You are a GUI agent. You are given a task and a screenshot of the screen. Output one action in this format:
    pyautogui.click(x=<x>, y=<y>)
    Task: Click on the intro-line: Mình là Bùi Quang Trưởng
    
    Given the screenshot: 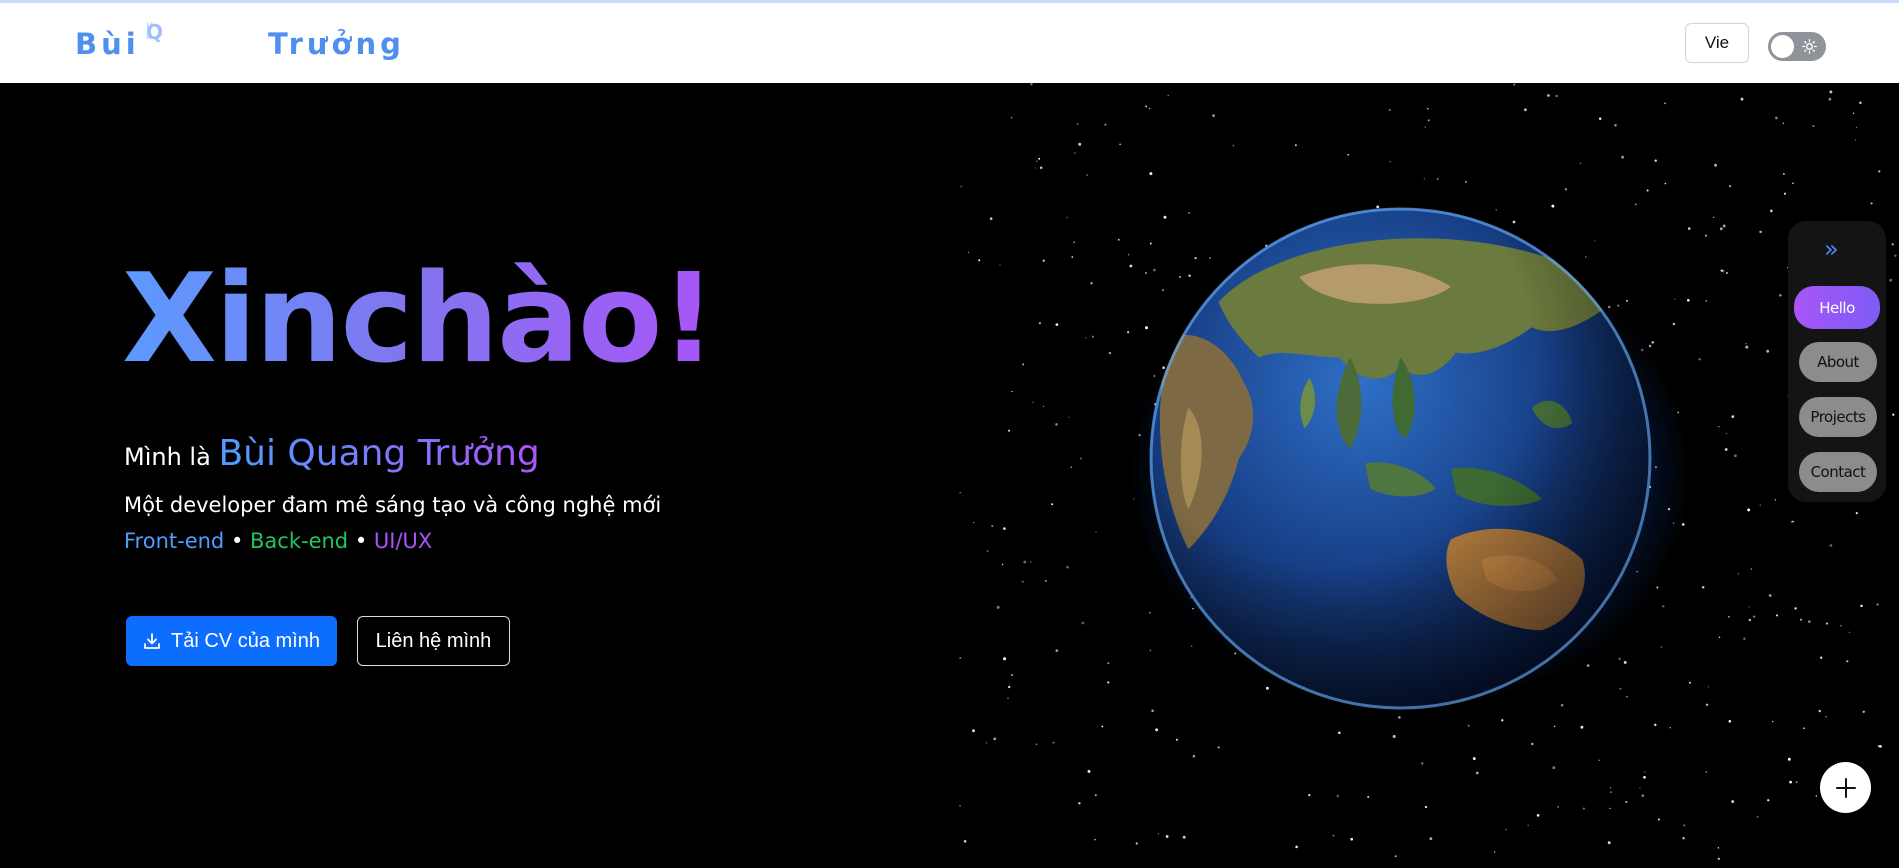 What is the action you would take?
    pyautogui.click(x=332, y=453)
    